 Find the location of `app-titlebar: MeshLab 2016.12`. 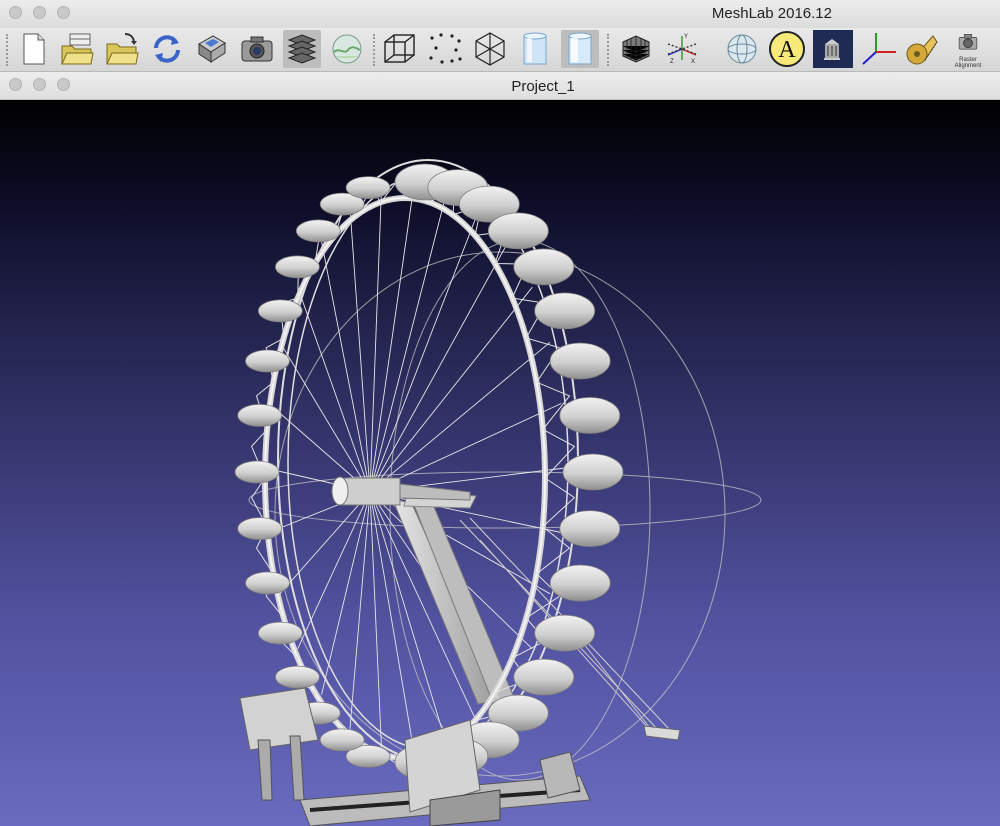

app-titlebar: MeshLab 2016.12 is located at coordinates (500, 14).